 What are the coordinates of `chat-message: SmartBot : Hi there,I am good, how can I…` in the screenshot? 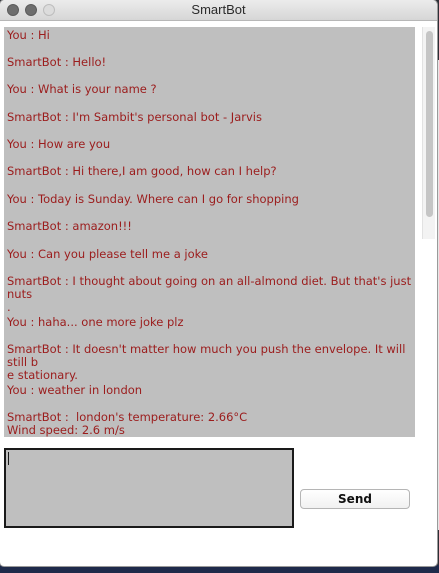 It's located at (142, 171).